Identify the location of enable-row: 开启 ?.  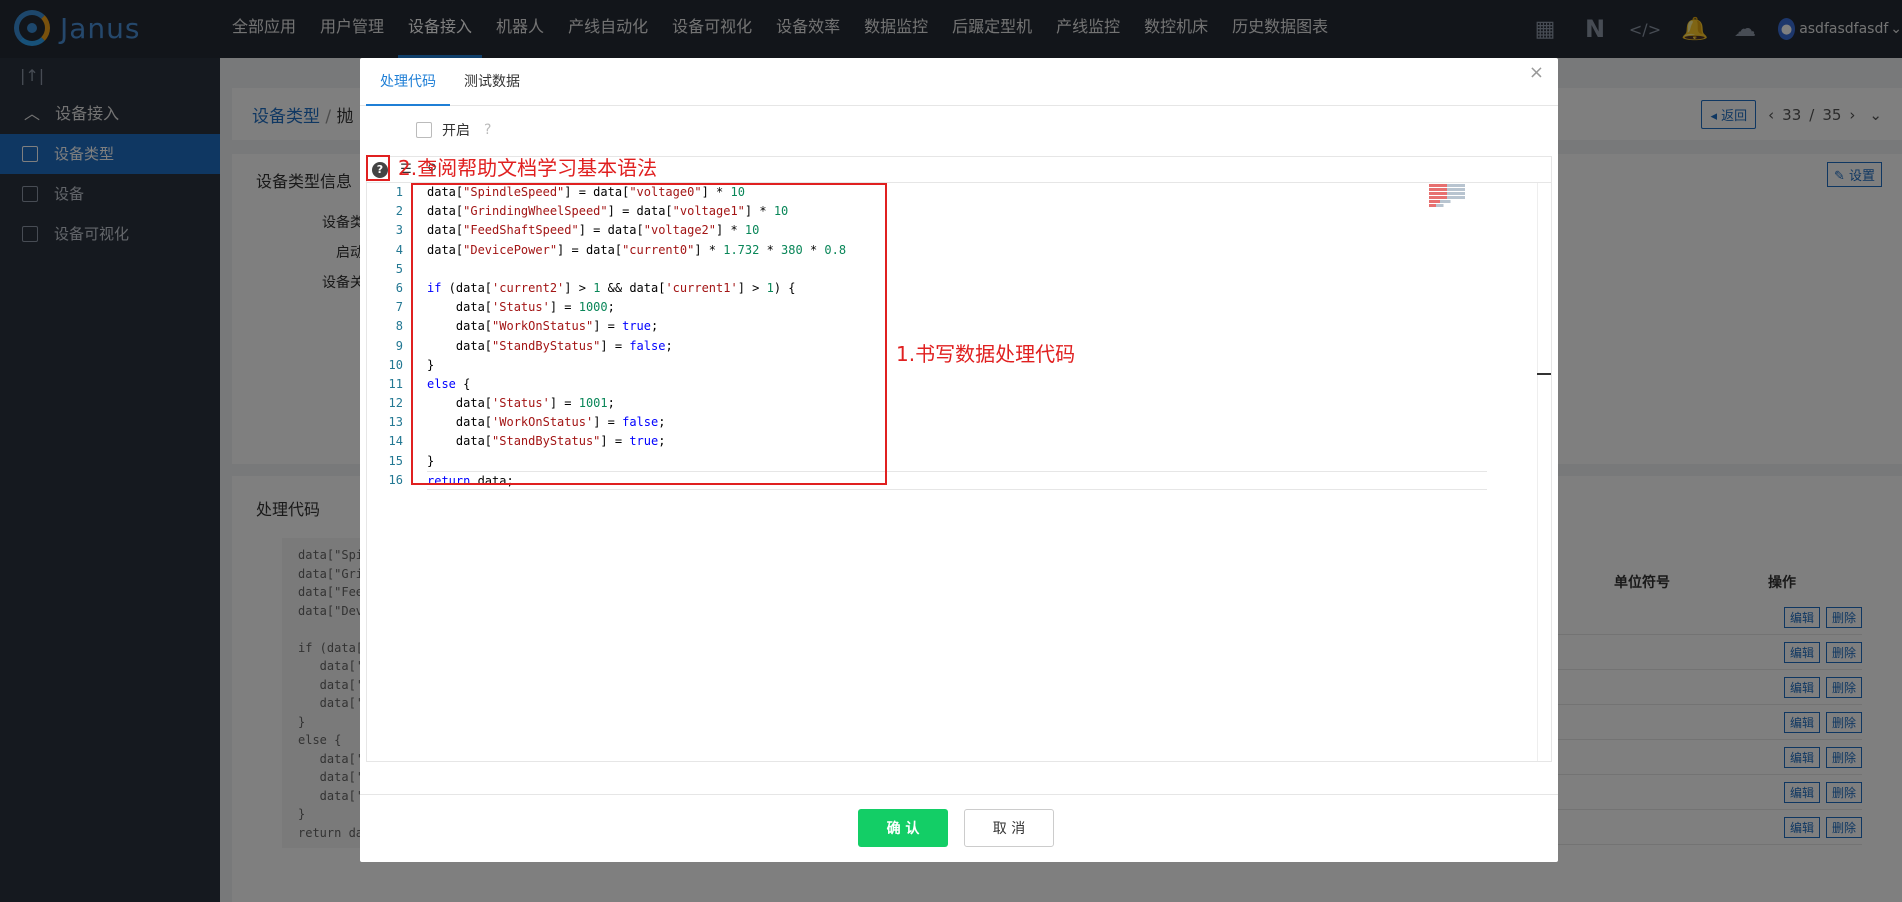
(453, 130).